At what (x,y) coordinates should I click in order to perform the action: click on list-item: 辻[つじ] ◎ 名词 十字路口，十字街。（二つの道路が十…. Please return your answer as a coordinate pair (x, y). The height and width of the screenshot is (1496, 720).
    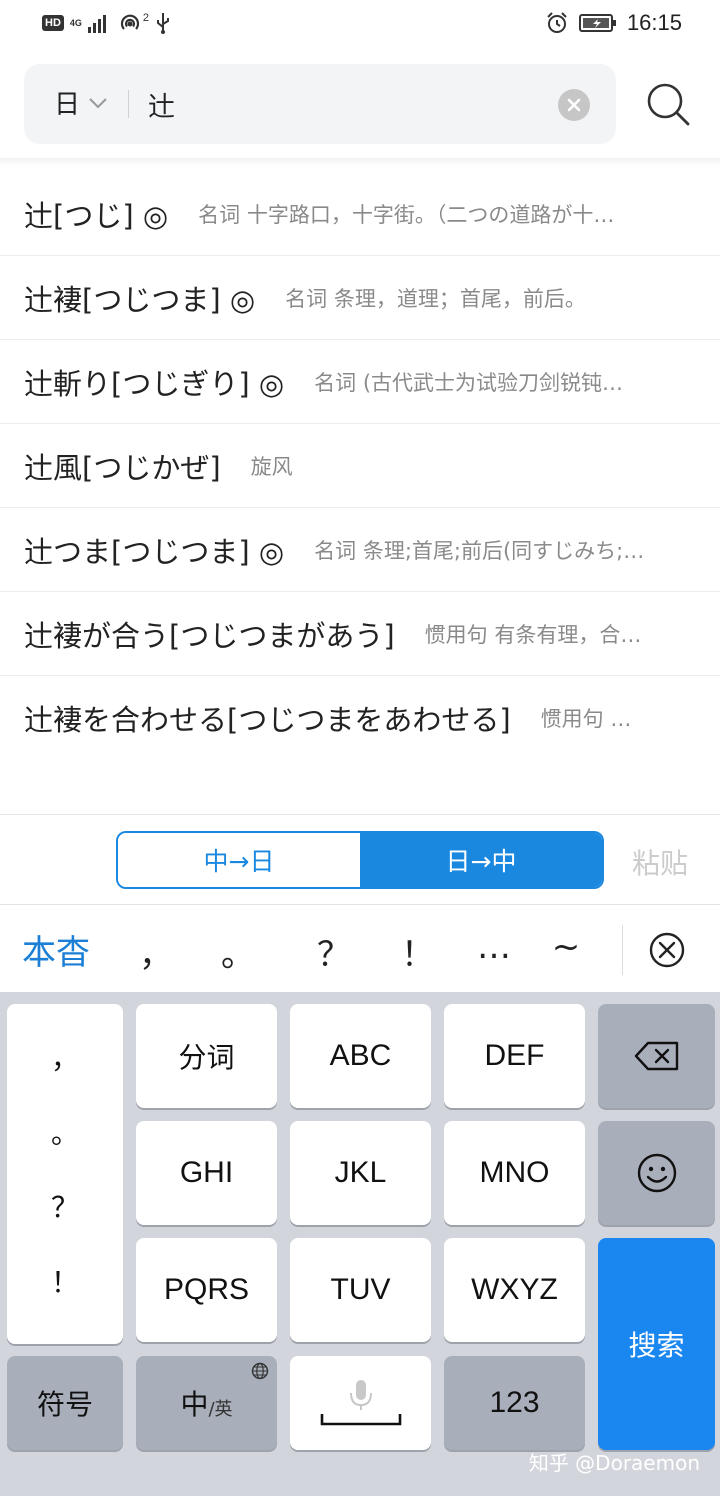
    Looking at the image, I should click on (360, 214).